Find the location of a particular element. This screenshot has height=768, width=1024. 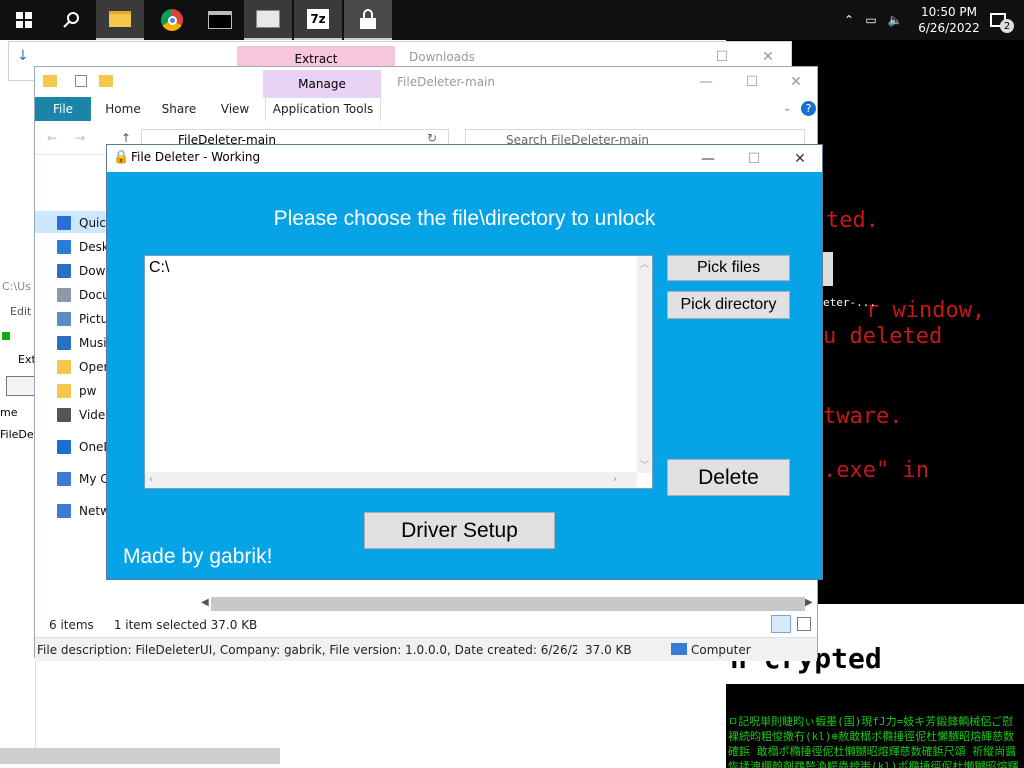

lock-icon: 🔒 is located at coordinates (121, 157).